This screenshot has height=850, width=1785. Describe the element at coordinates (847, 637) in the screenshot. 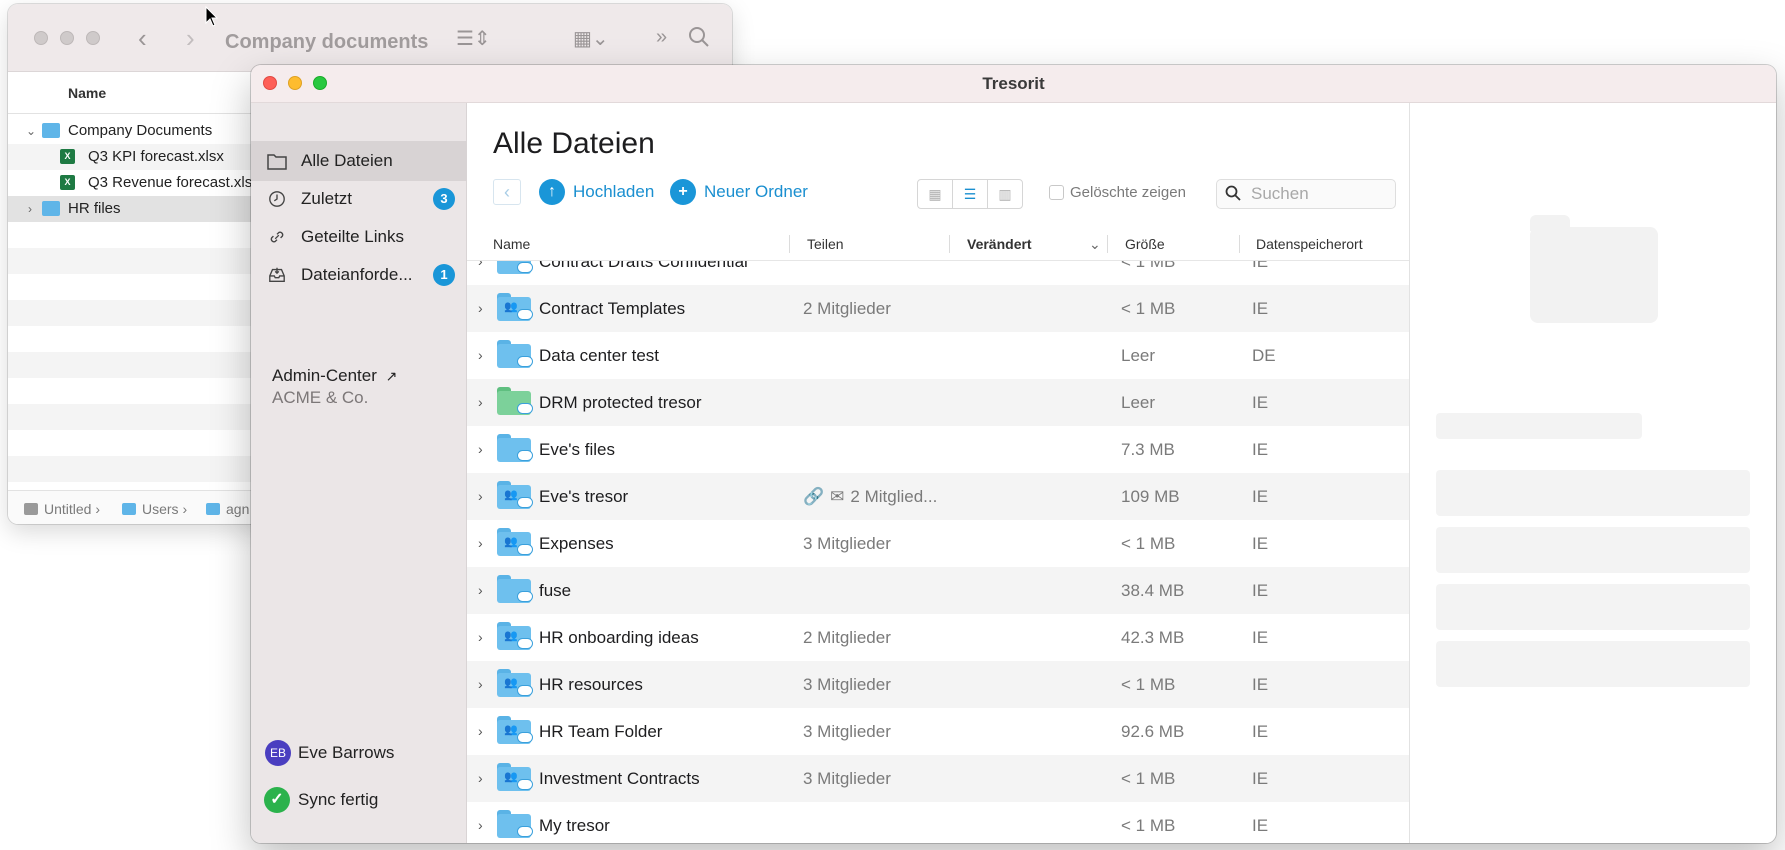

I see `row-share-label: 2 Mitglieder` at that location.